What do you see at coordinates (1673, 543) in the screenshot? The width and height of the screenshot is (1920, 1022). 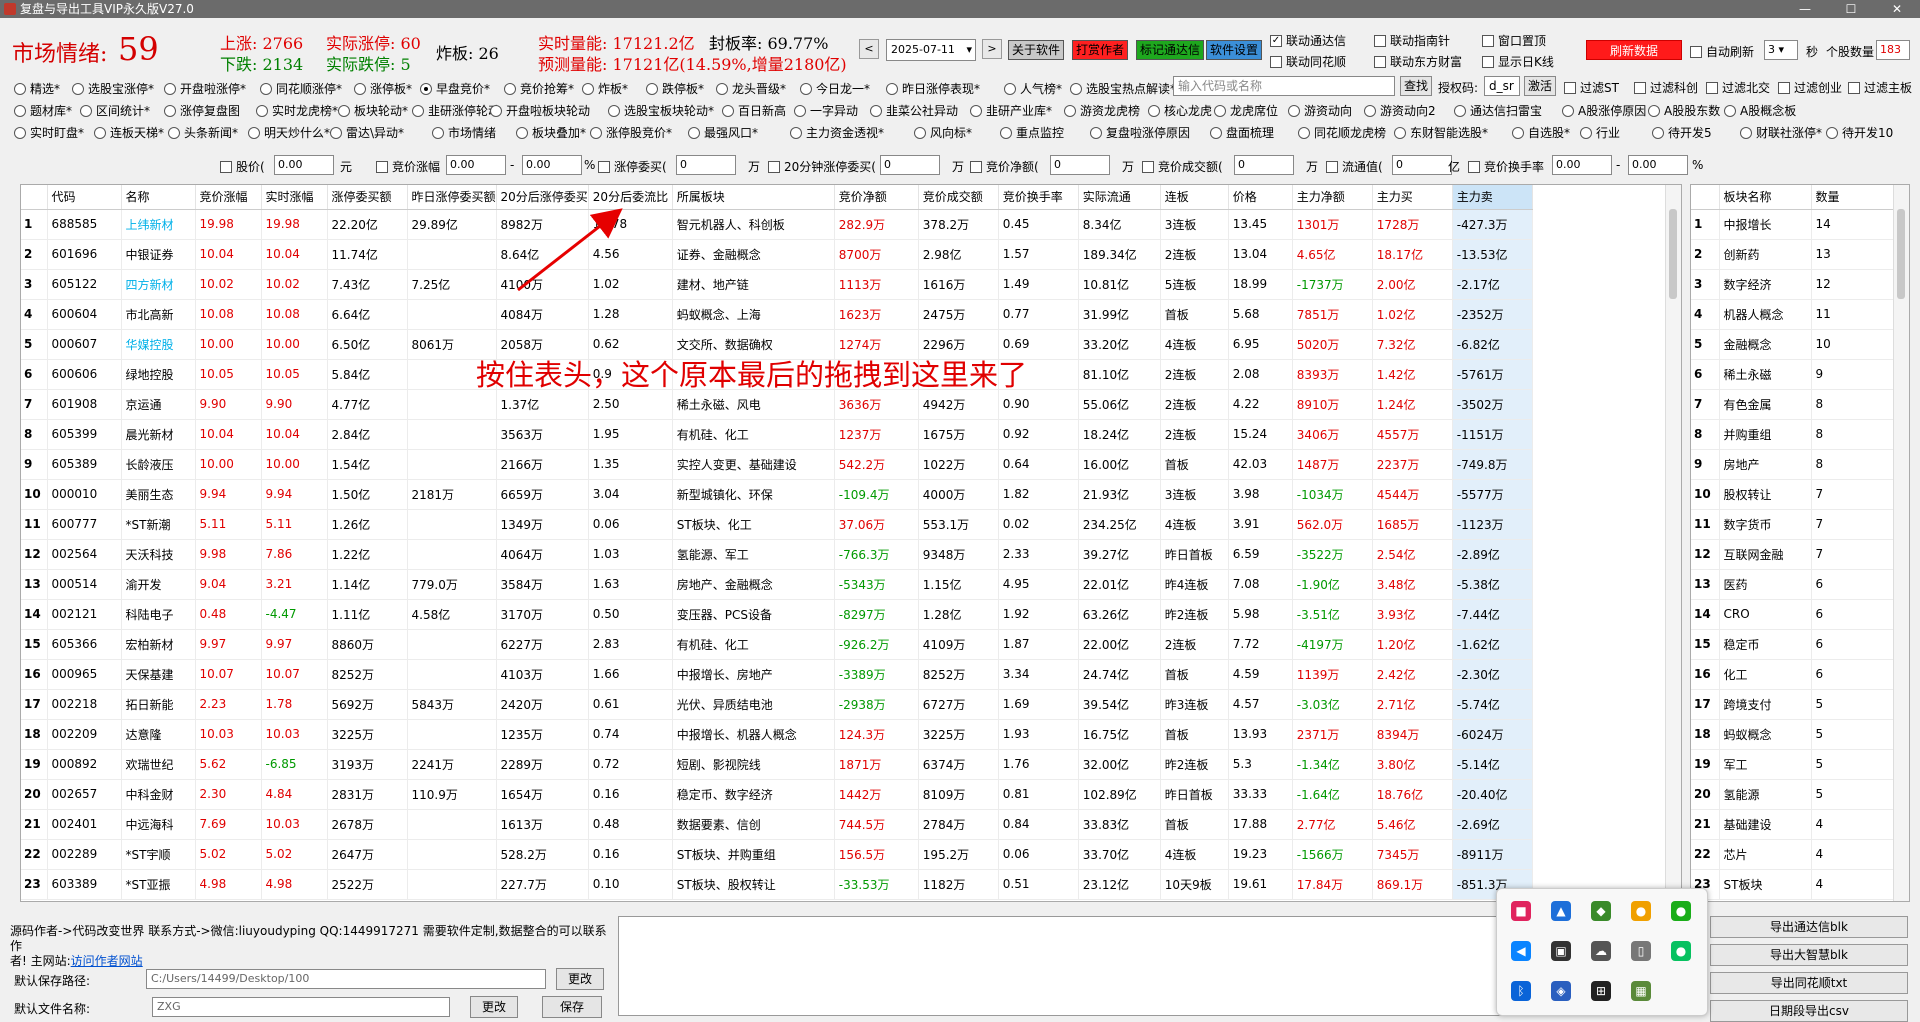 I see `table-scrollbar` at bounding box center [1673, 543].